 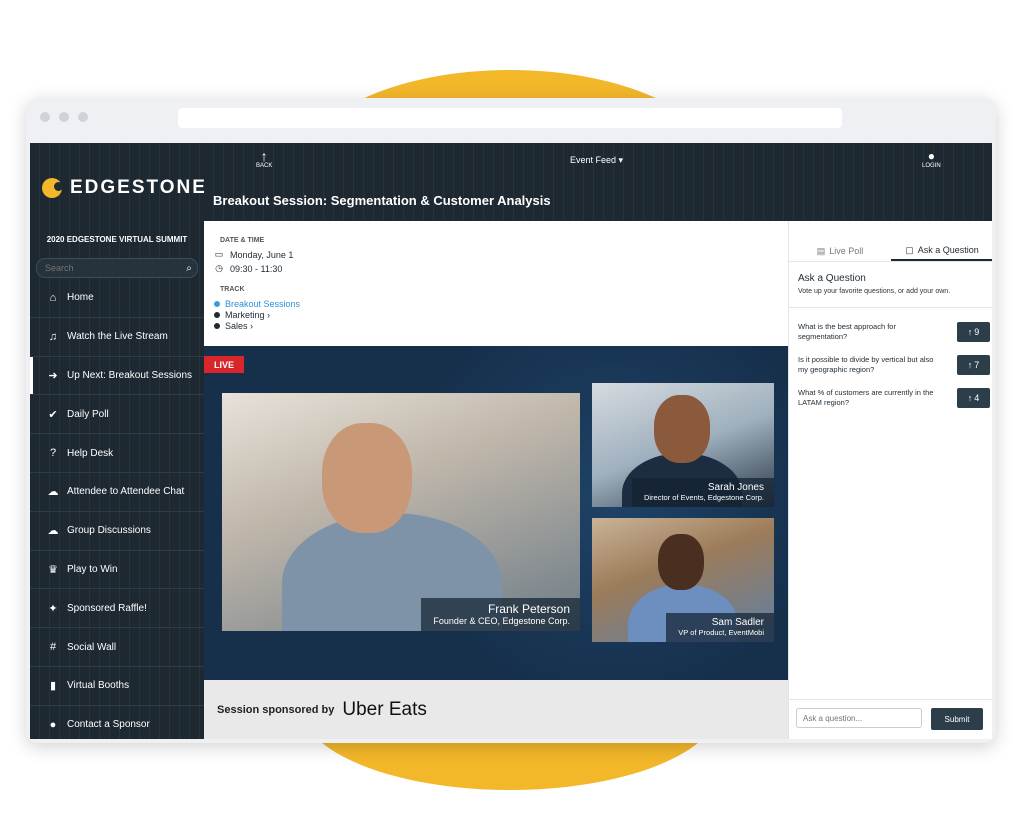 I want to click on sidebar-item-group-discussions: ☁ Group Discussions, so click(x=117, y=531).